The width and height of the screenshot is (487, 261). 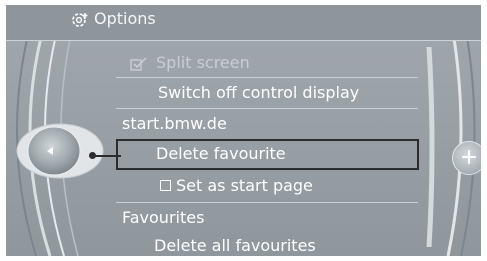 I want to click on plus-button: +, so click(x=466, y=158).